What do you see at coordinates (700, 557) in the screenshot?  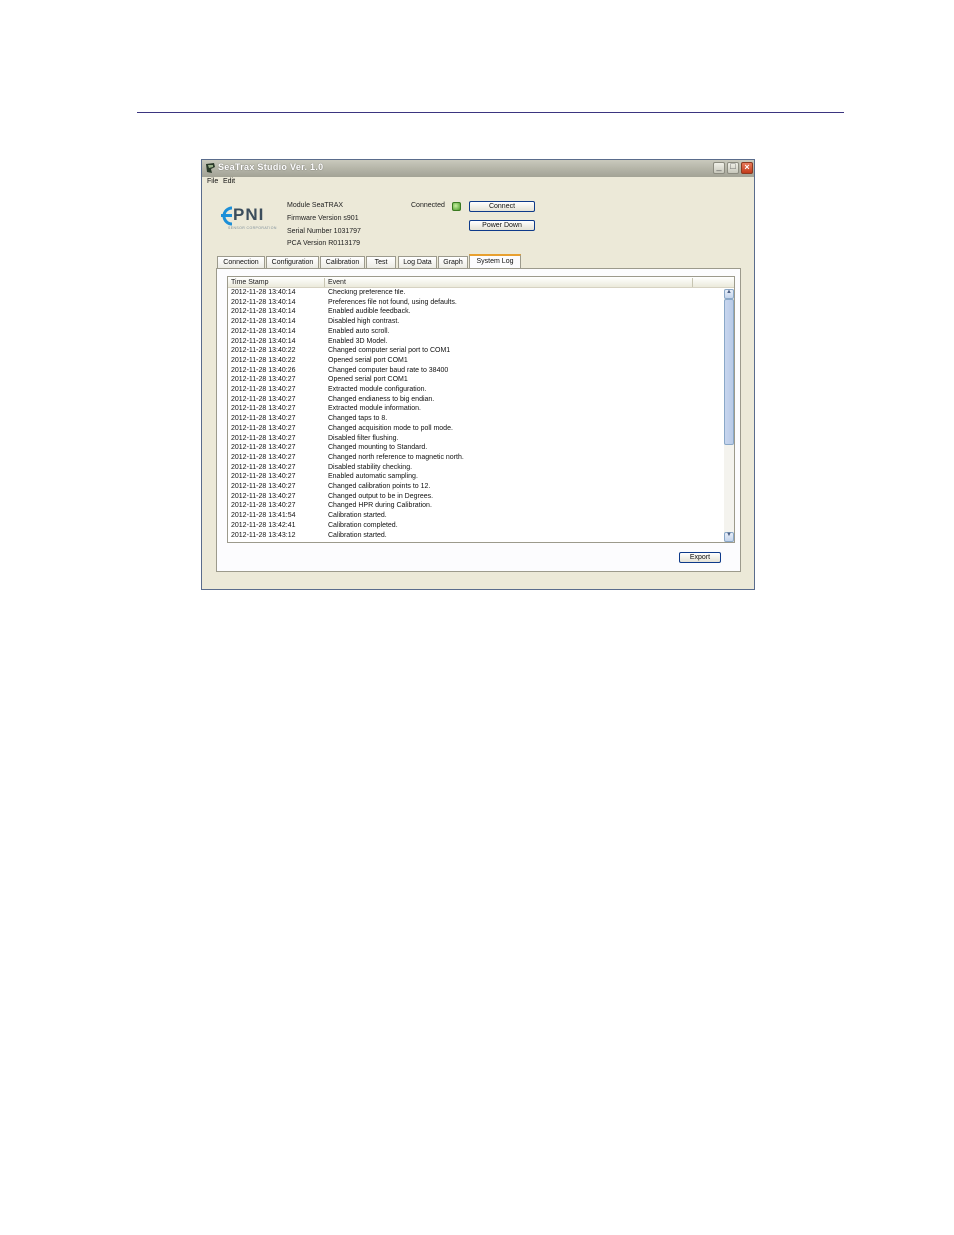 I see `export-button: Export` at bounding box center [700, 557].